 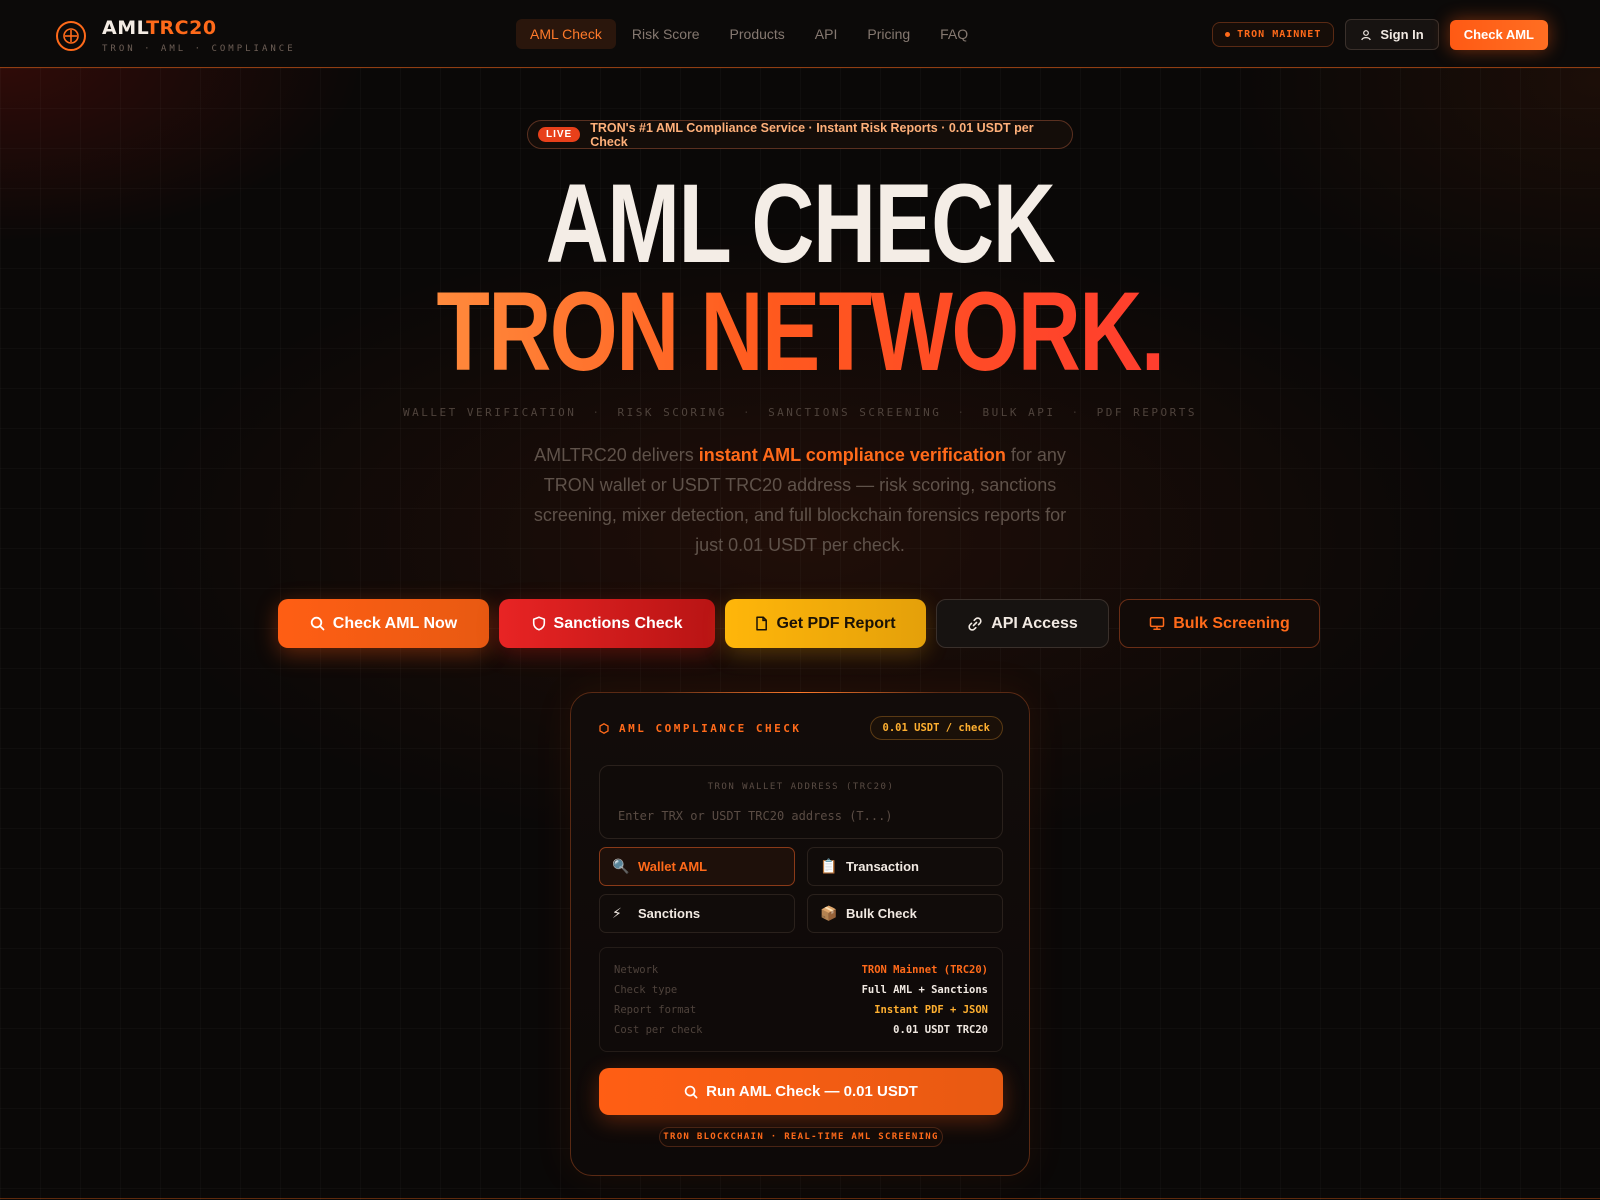 I want to click on brand-tagline: TRON · AML · COMPLIANCE, so click(x=199, y=49).